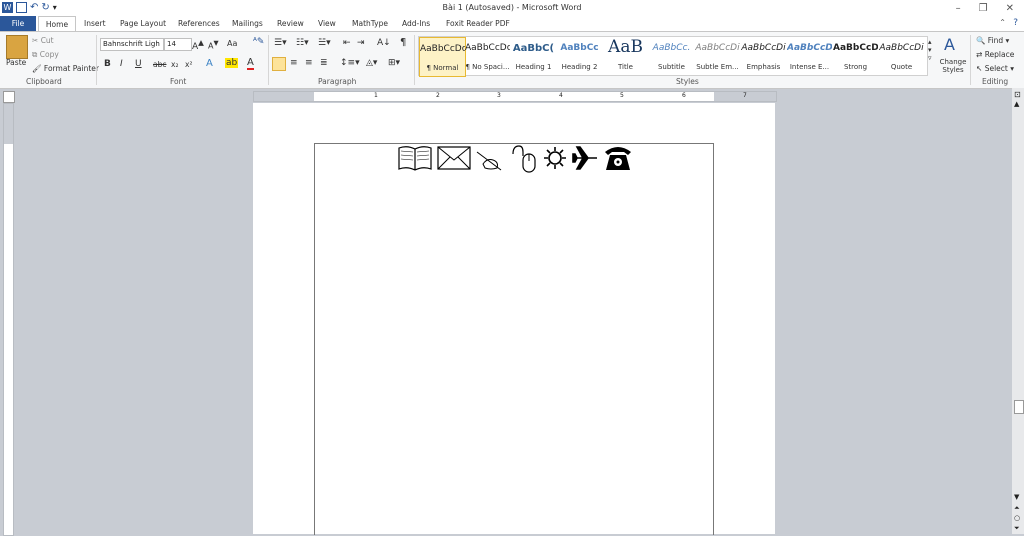 The height and width of the screenshot is (536, 1024). I want to click on previous-page-icon: ⏶, so click(1017, 508).